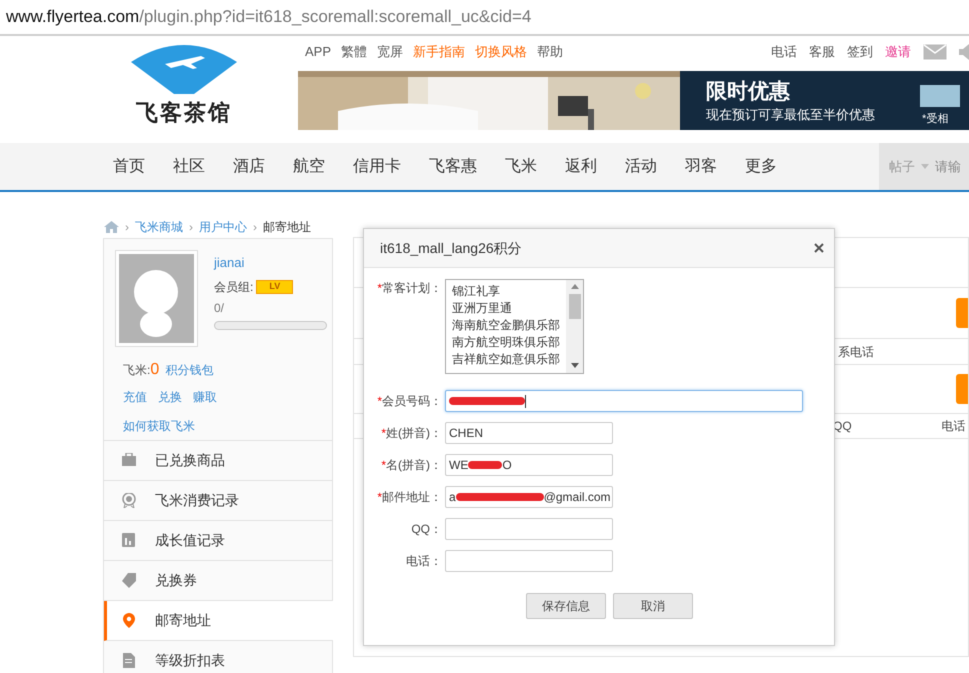  I want to click on field-label: 邮件地址：, so click(412, 497).